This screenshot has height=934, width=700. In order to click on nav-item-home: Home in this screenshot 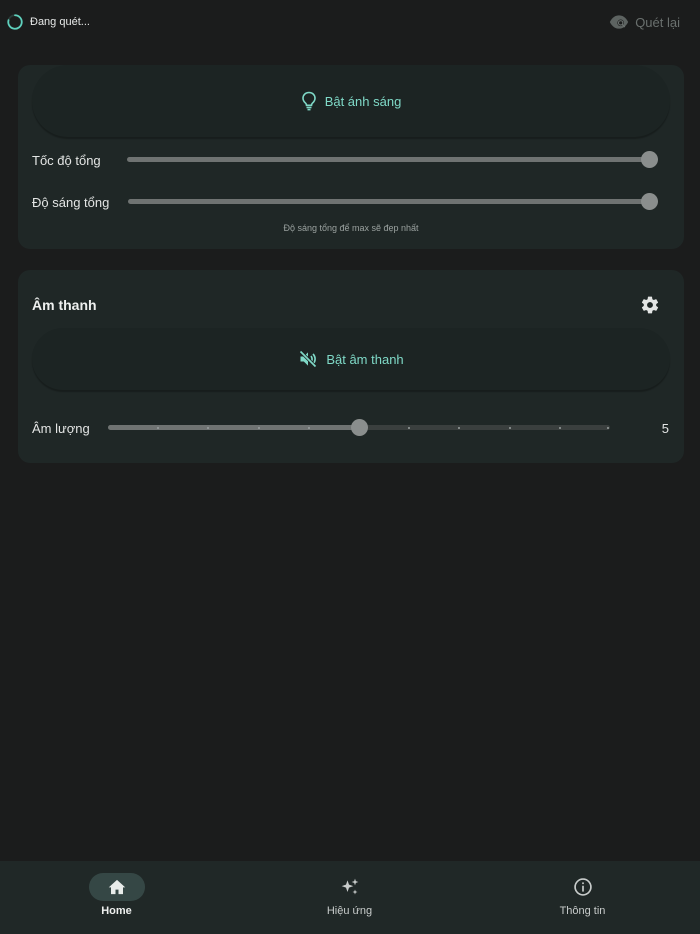, I will do `click(116, 897)`.